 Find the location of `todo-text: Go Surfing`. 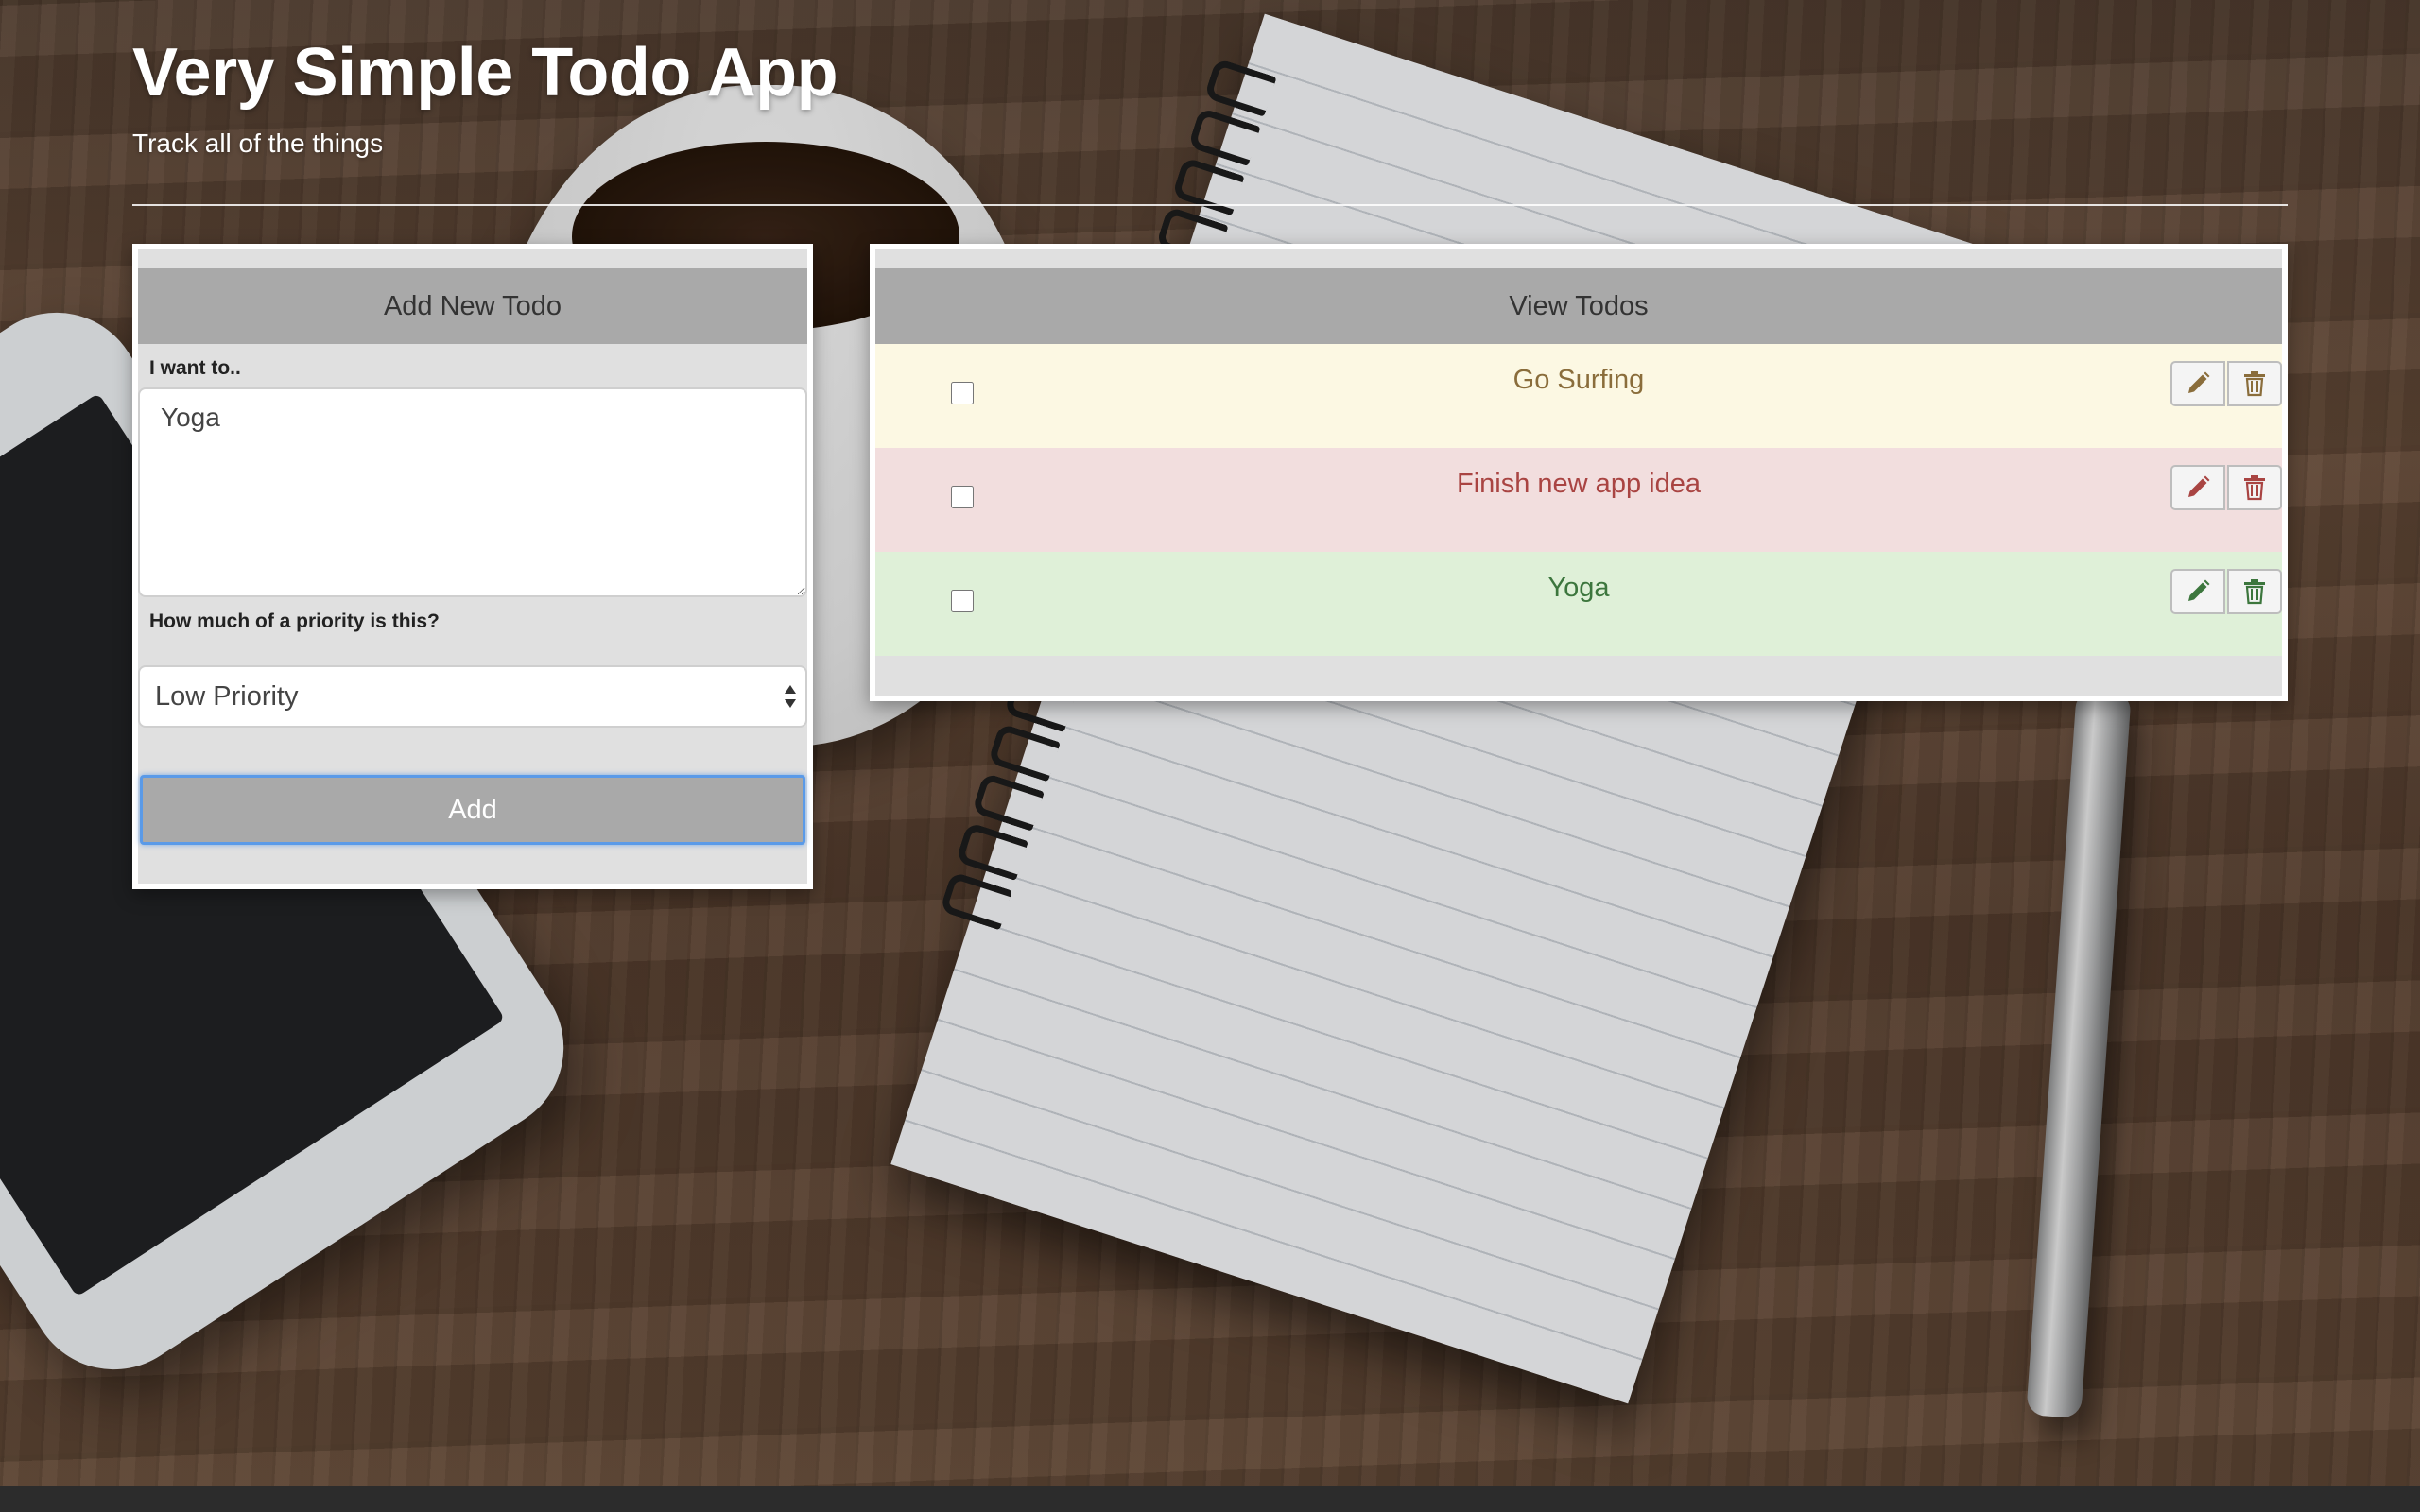

todo-text: Go Surfing is located at coordinates (1578, 380).